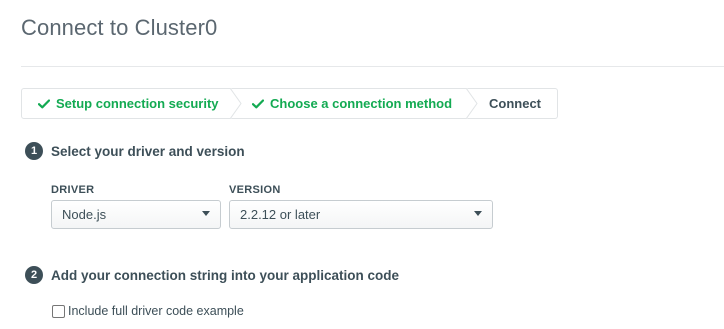 The width and height of the screenshot is (724, 329). I want to click on title-divider, so click(372, 66).